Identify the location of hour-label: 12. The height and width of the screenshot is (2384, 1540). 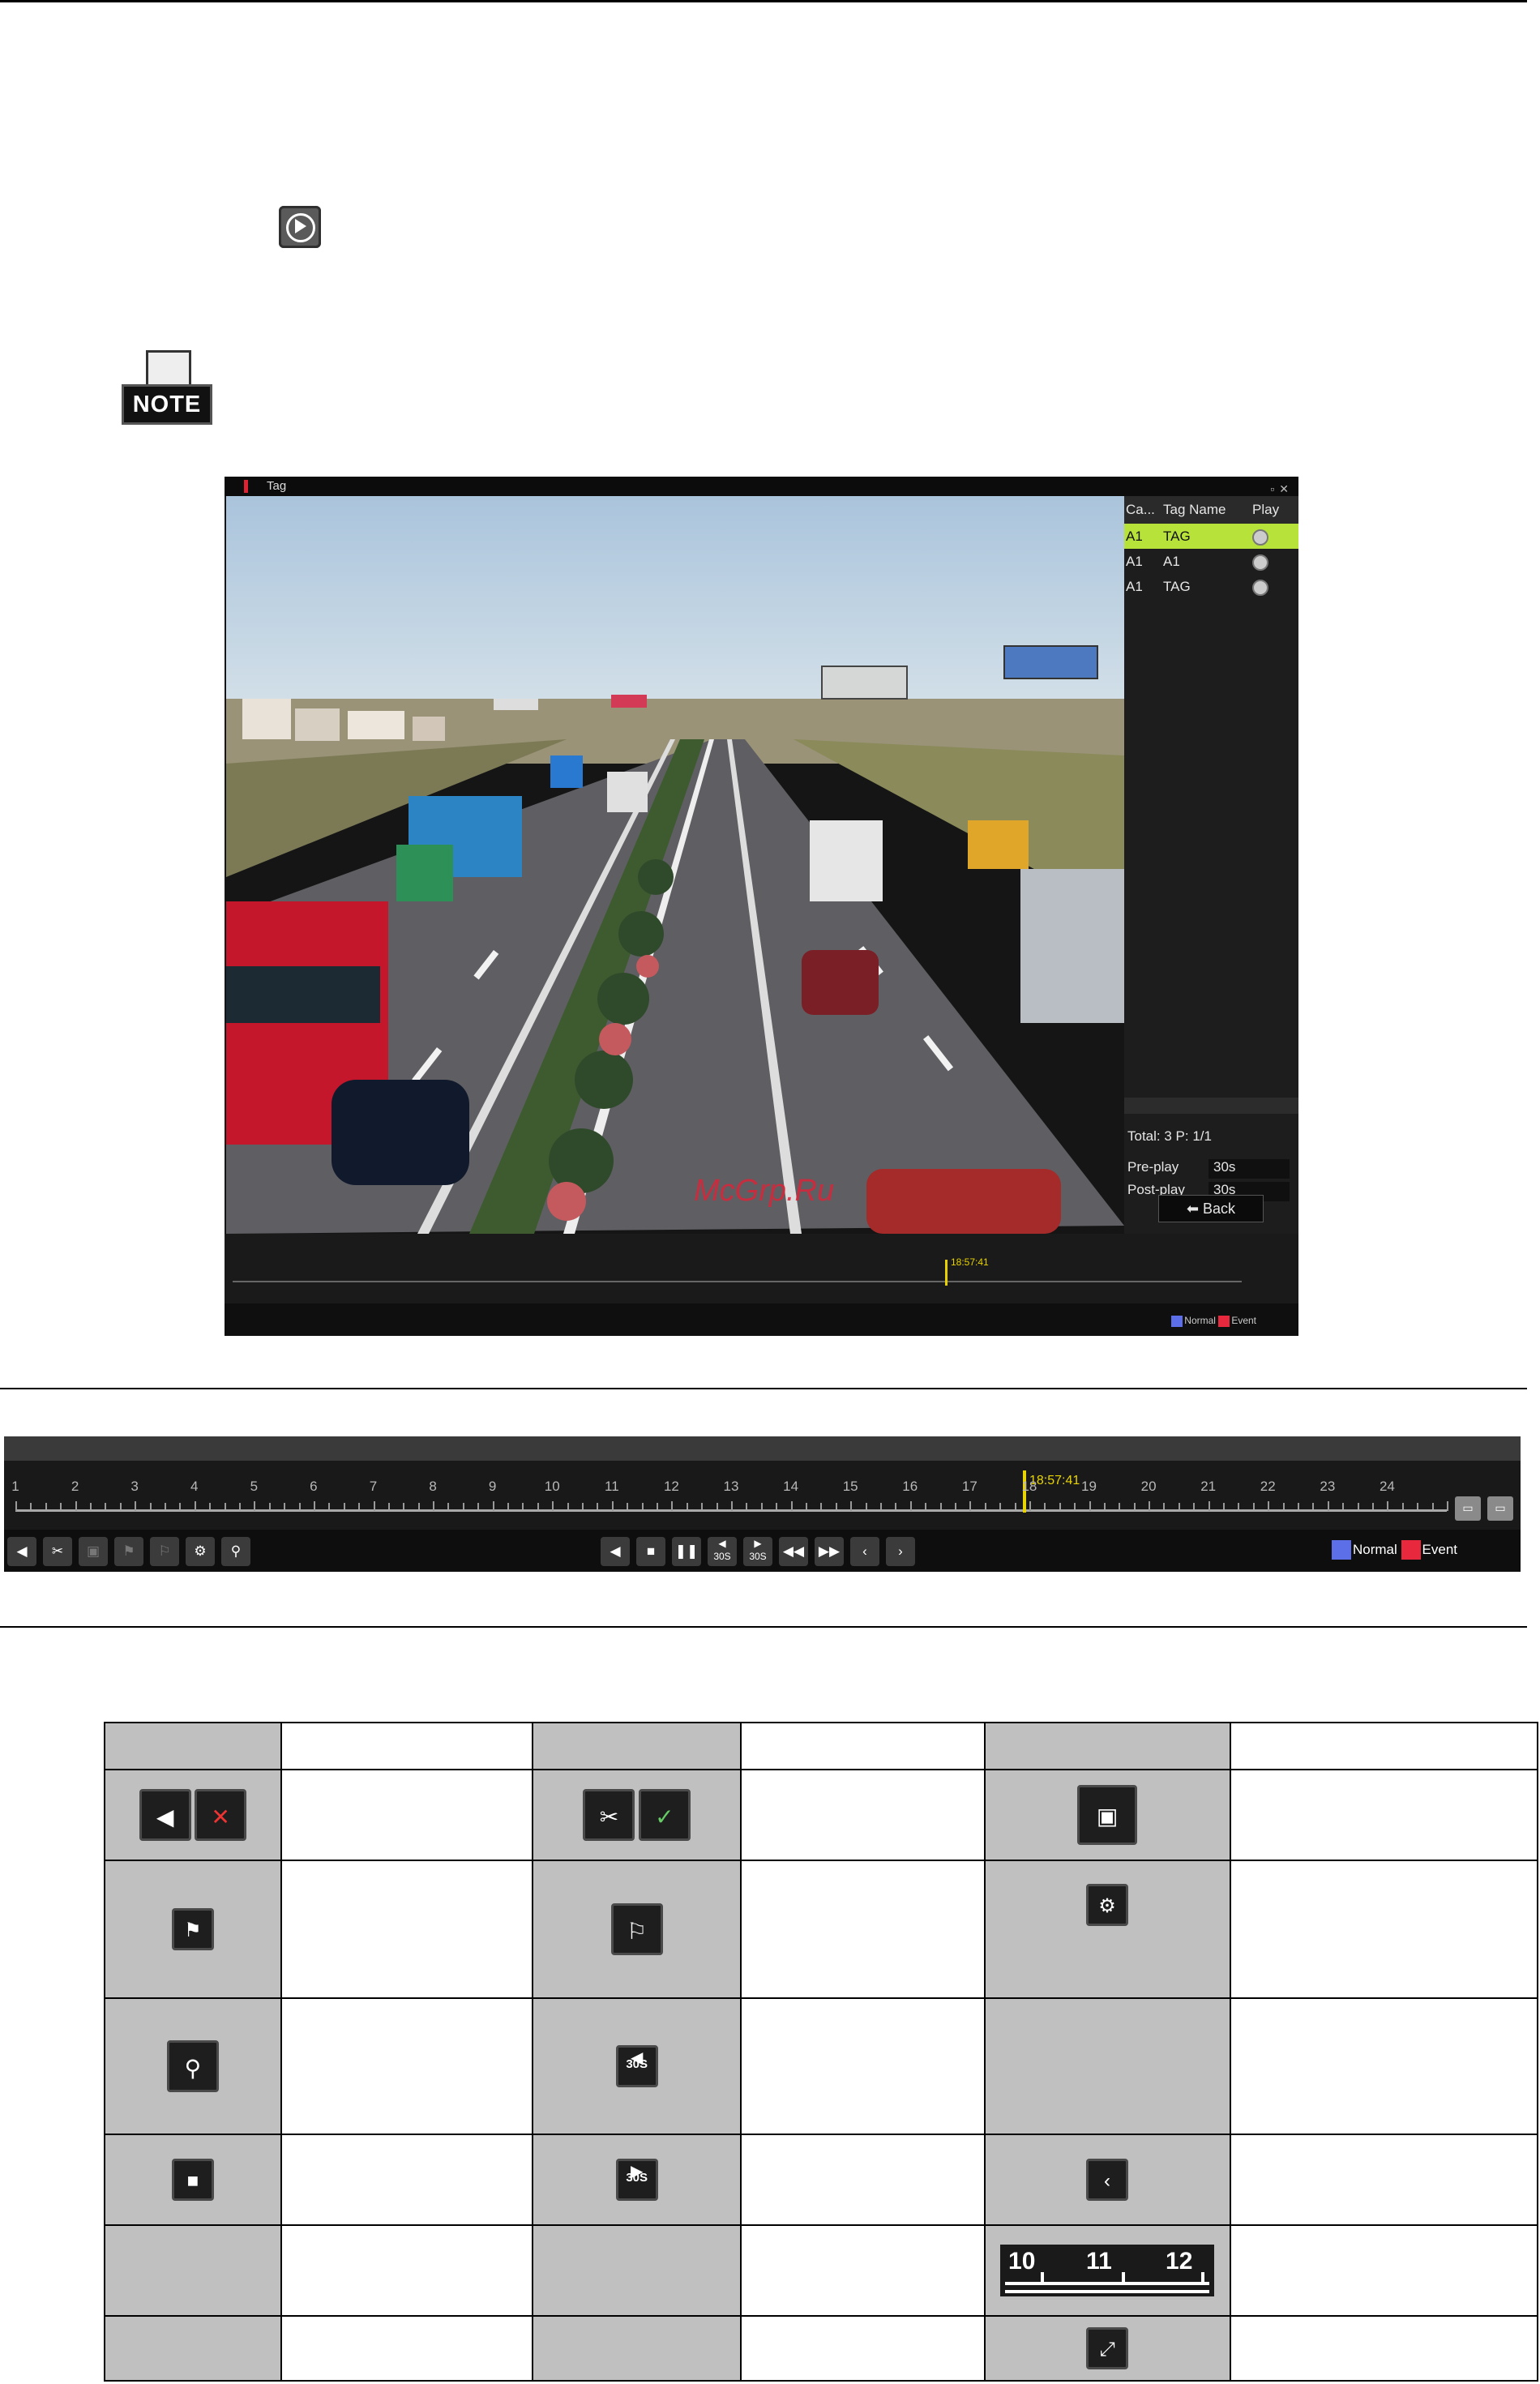
(671, 1486).